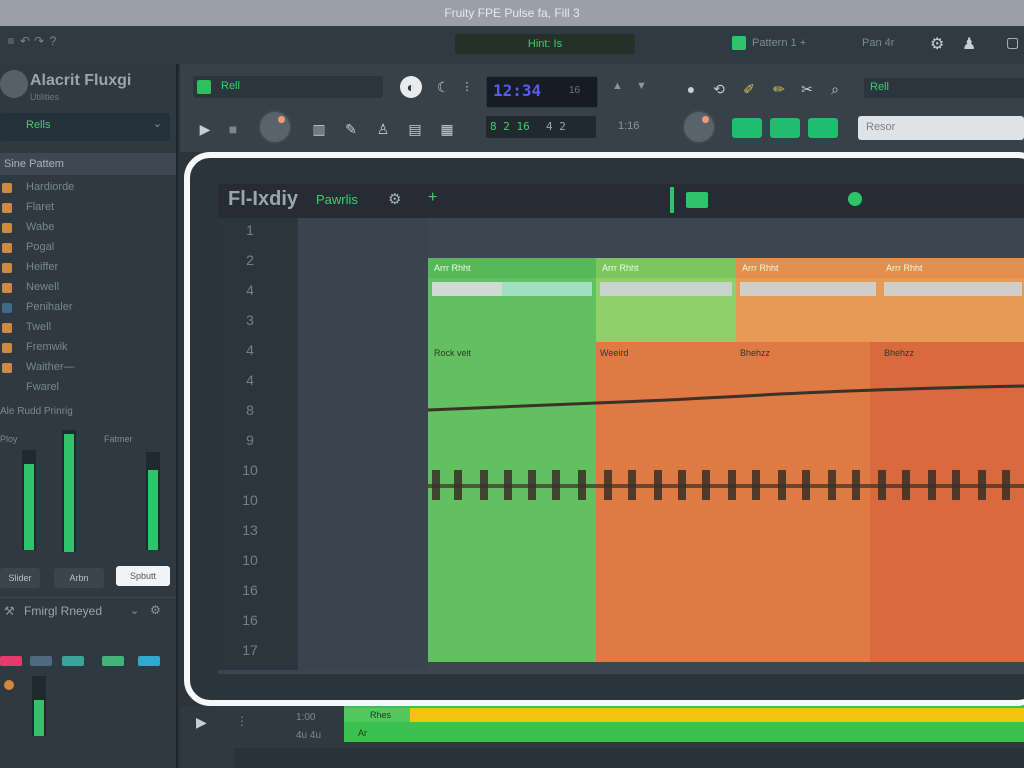 This screenshot has width=1024, height=768. What do you see at coordinates (85, 208) in the screenshot?
I see `browser-item: Flaret` at bounding box center [85, 208].